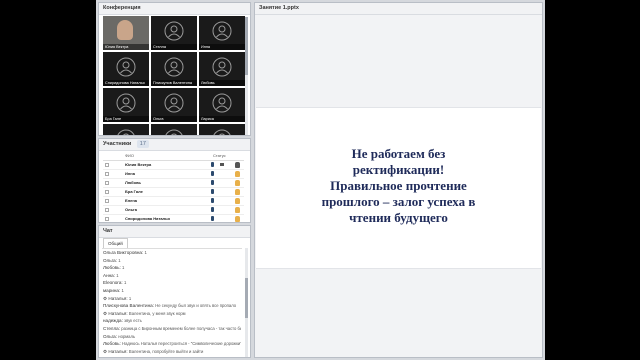  What do you see at coordinates (398, 169) in the screenshot?
I see `slide-line: ректификации!` at bounding box center [398, 169].